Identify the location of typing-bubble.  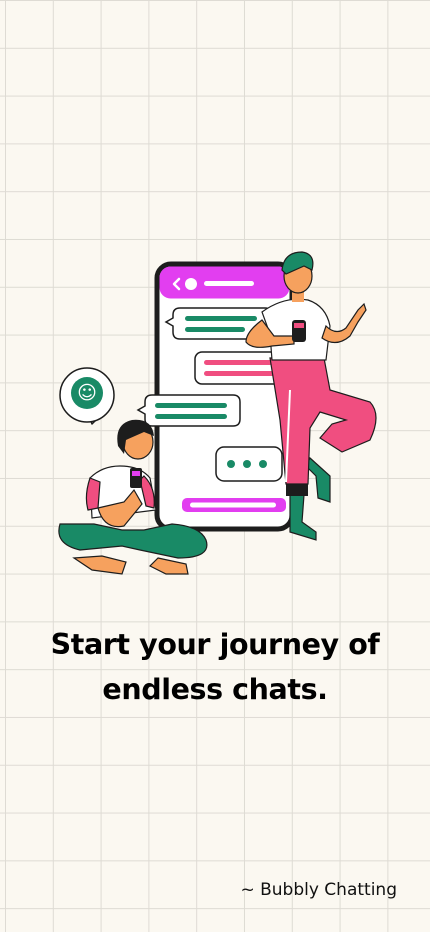
(249, 464).